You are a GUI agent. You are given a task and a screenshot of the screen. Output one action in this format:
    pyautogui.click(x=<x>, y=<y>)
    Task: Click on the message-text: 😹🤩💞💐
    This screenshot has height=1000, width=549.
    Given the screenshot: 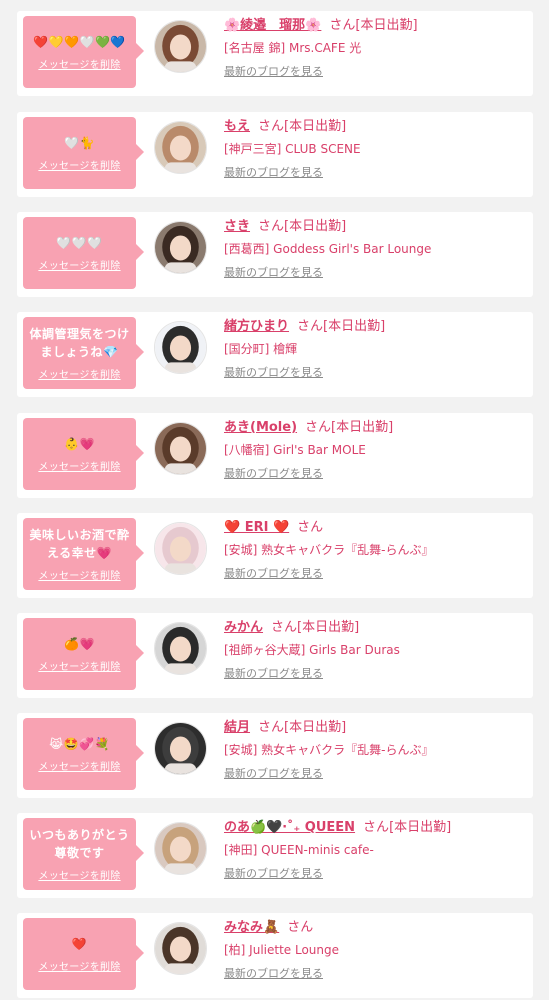 What is the action you would take?
    pyautogui.click(x=79, y=744)
    